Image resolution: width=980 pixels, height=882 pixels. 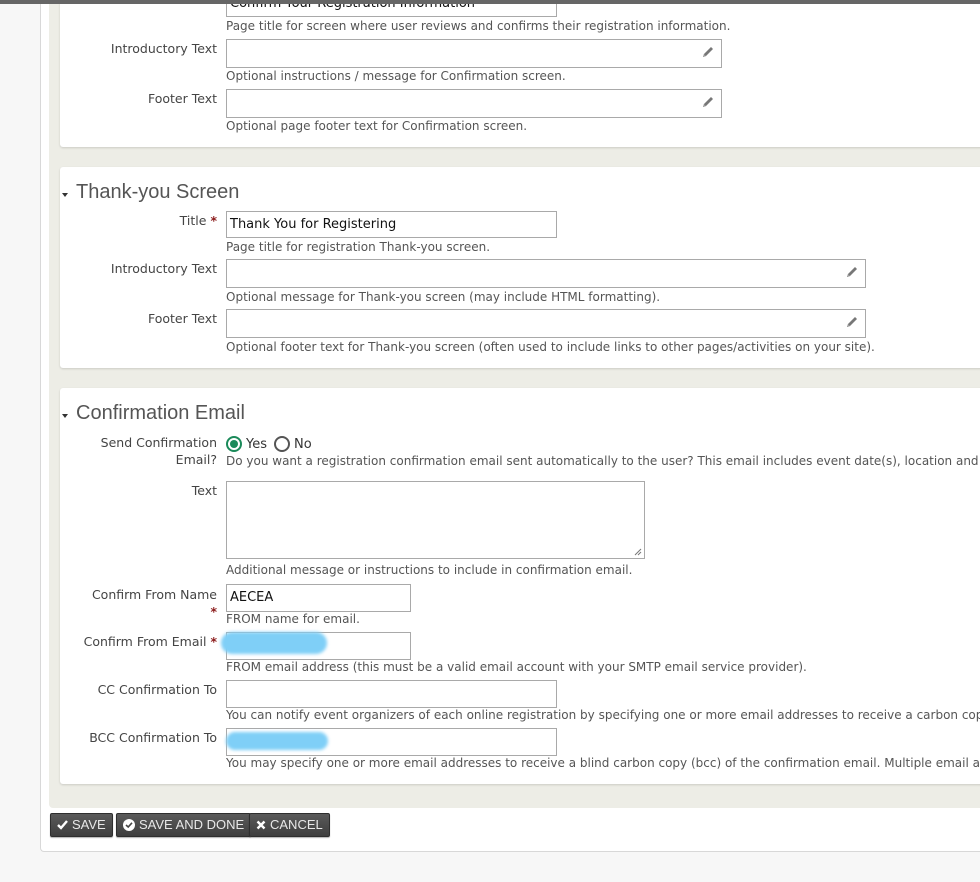 I want to click on send-confirmation-no-label: No, so click(x=303, y=444).